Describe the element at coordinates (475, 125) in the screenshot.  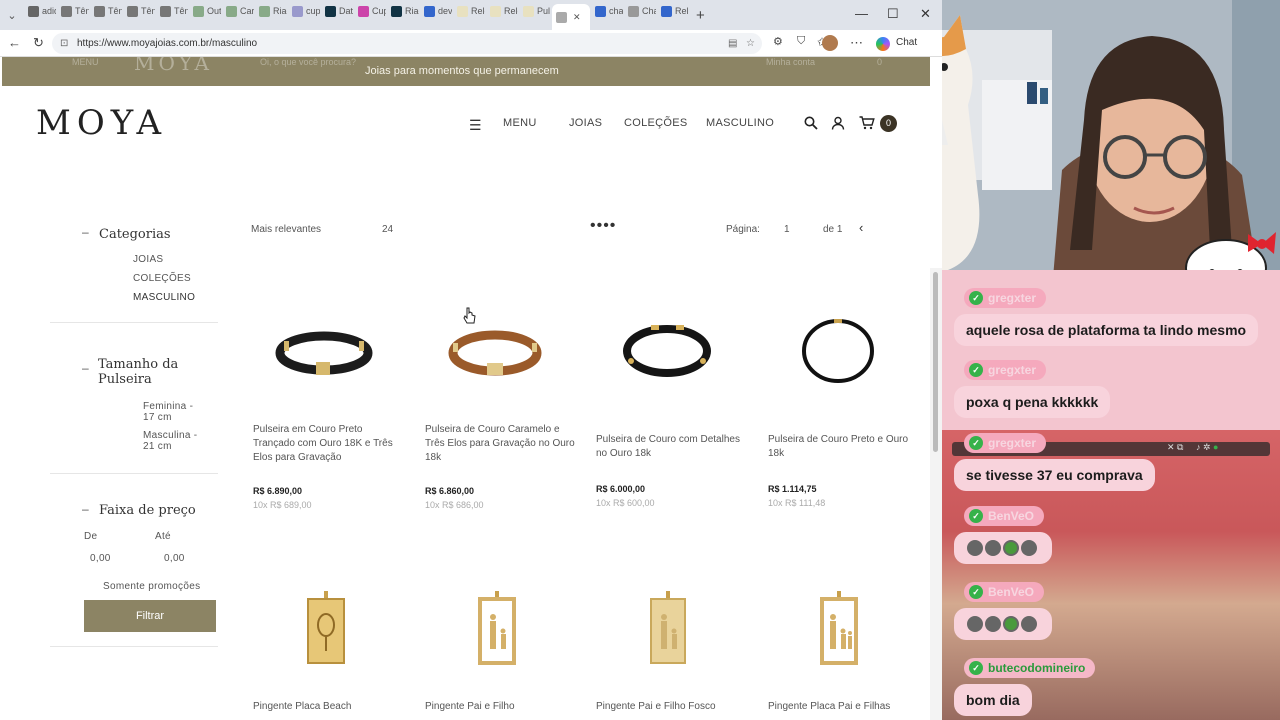
I see `hamburger-icon: ☰` at that location.